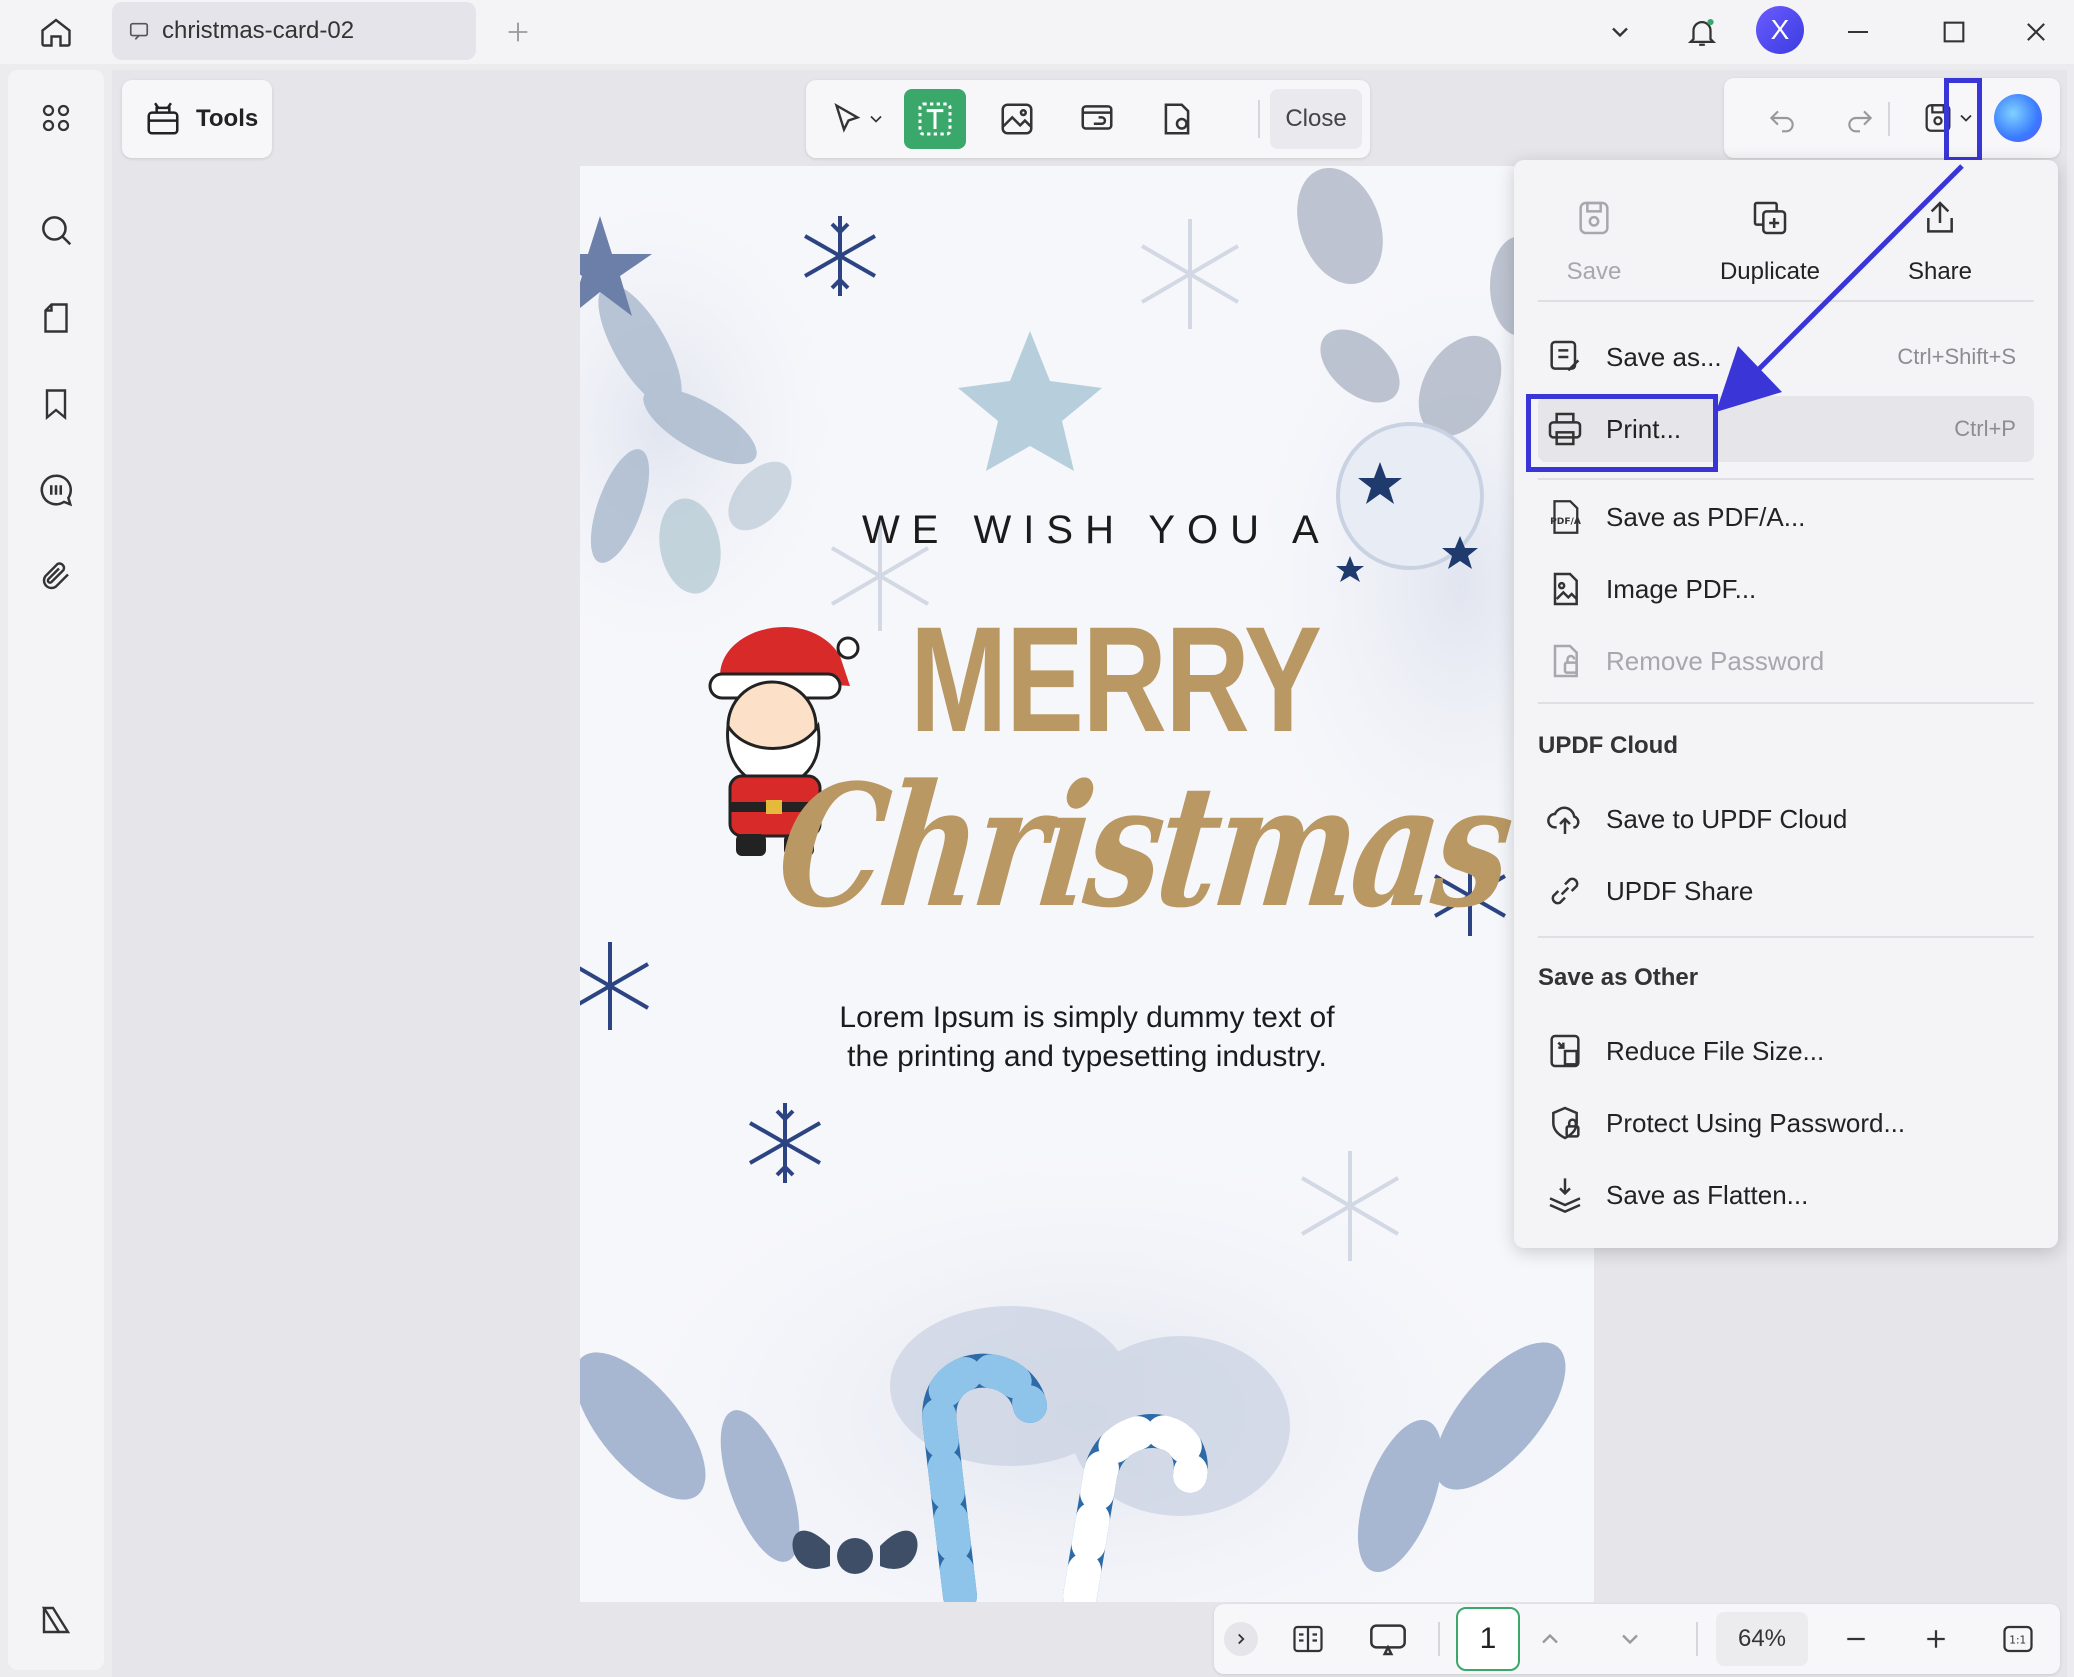 Image resolution: width=2074 pixels, height=1677 pixels. I want to click on page-number-input: 1, so click(1488, 1639).